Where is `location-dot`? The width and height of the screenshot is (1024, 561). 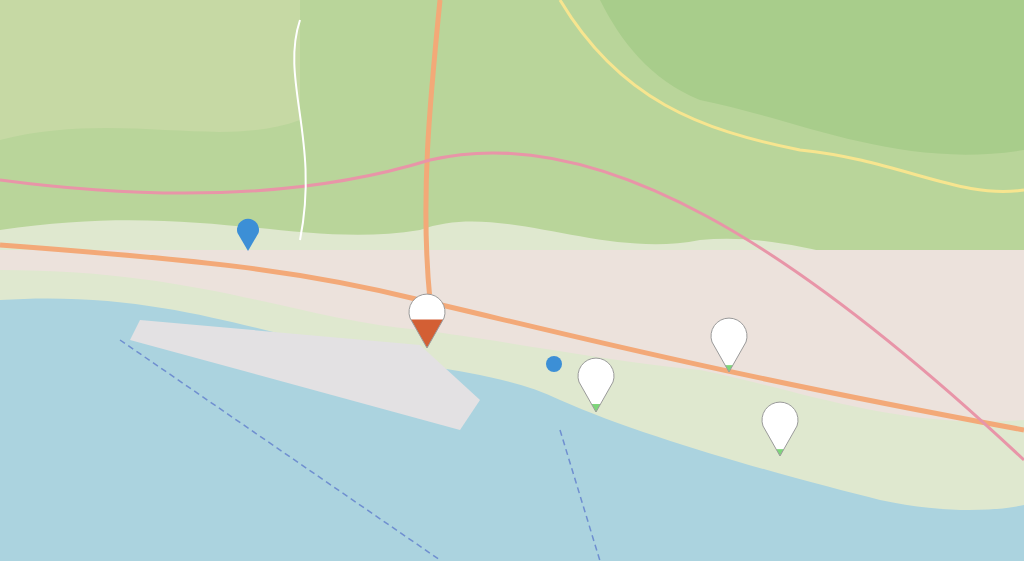
location-dot is located at coordinates (554, 364).